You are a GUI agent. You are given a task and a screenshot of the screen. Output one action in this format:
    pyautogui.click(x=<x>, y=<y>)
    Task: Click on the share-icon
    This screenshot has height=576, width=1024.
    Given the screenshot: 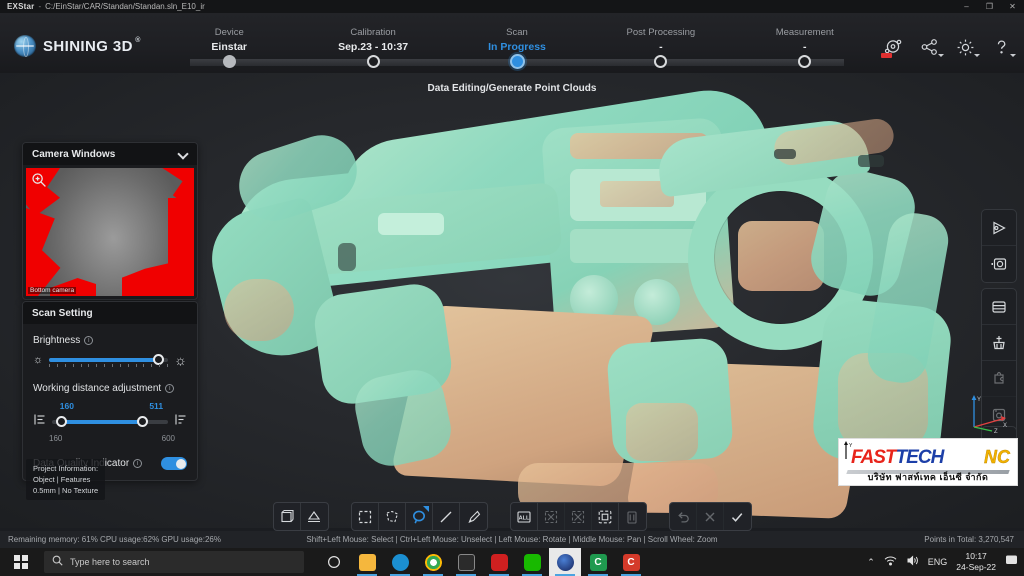 What is the action you would take?
    pyautogui.click(x=930, y=47)
    